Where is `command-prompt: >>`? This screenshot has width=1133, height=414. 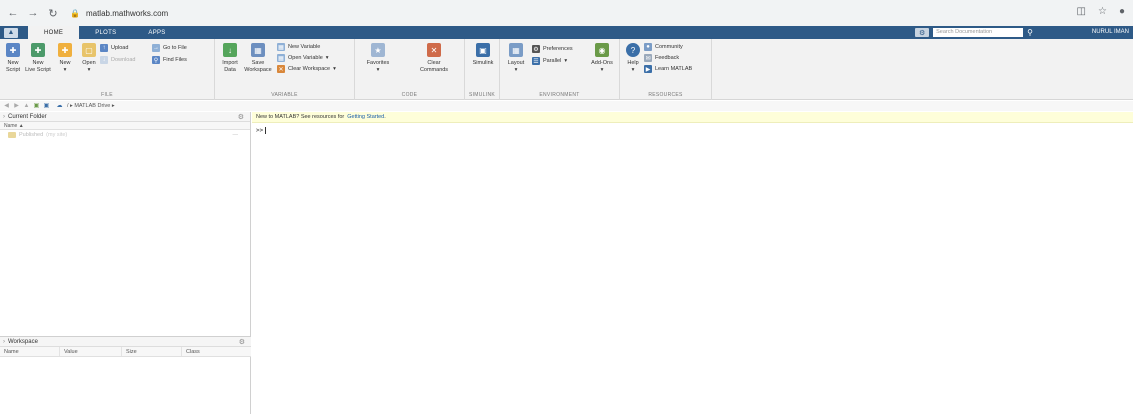
command-prompt: >> is located at coordinates (692, 130).